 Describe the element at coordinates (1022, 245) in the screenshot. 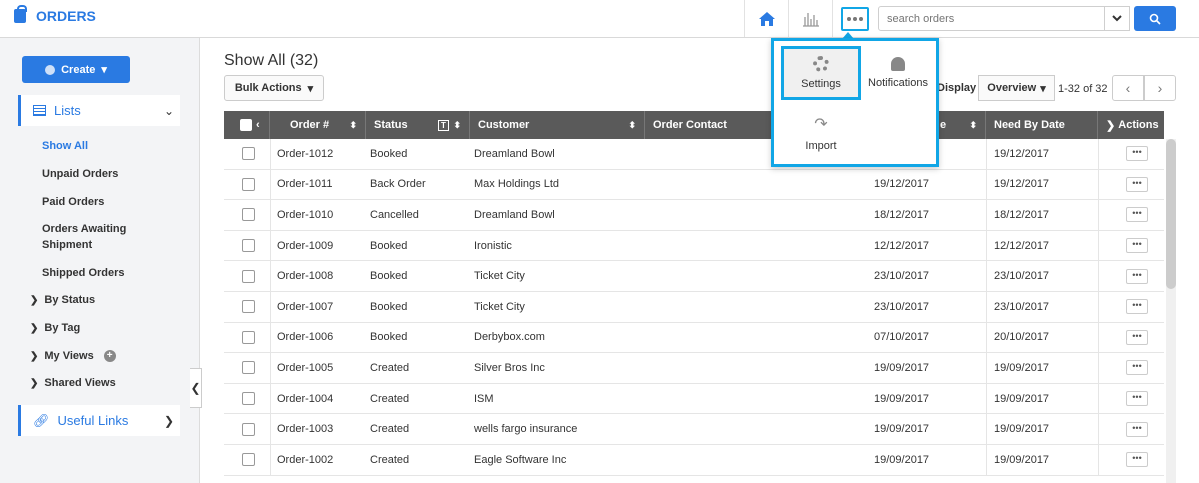

I see `need-by-date: 12/12/2017` at that location.